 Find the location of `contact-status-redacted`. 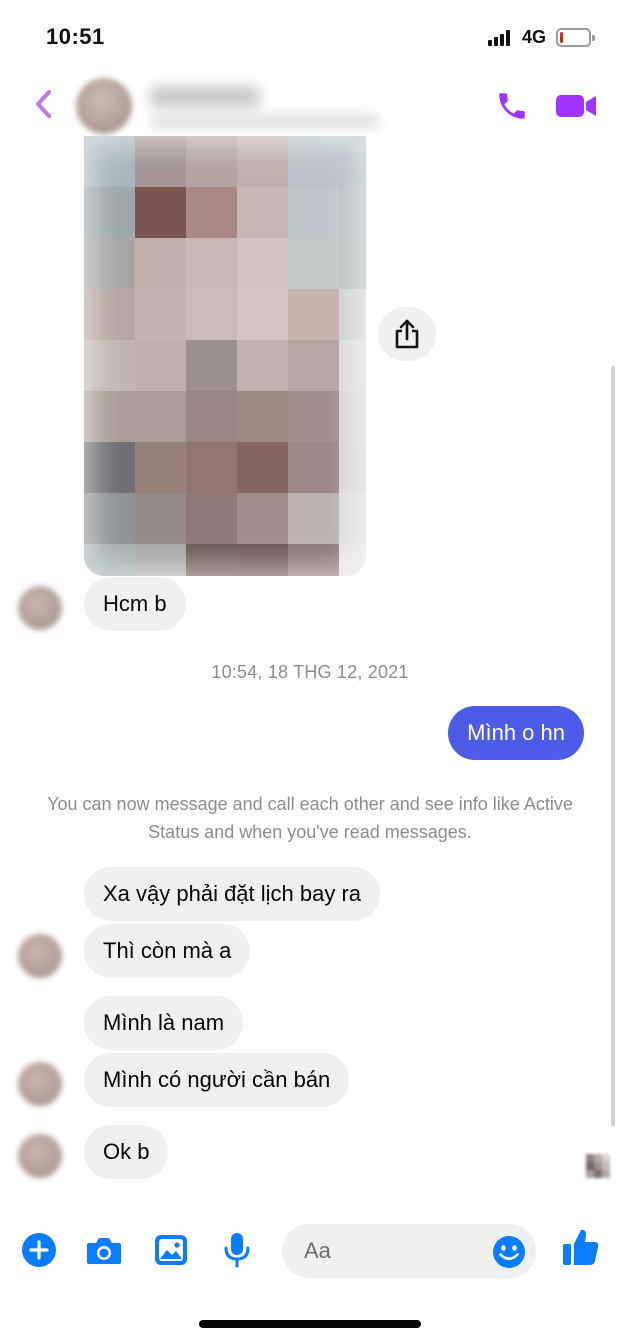

contact-status-redacted is located at coordinates (265, 121).